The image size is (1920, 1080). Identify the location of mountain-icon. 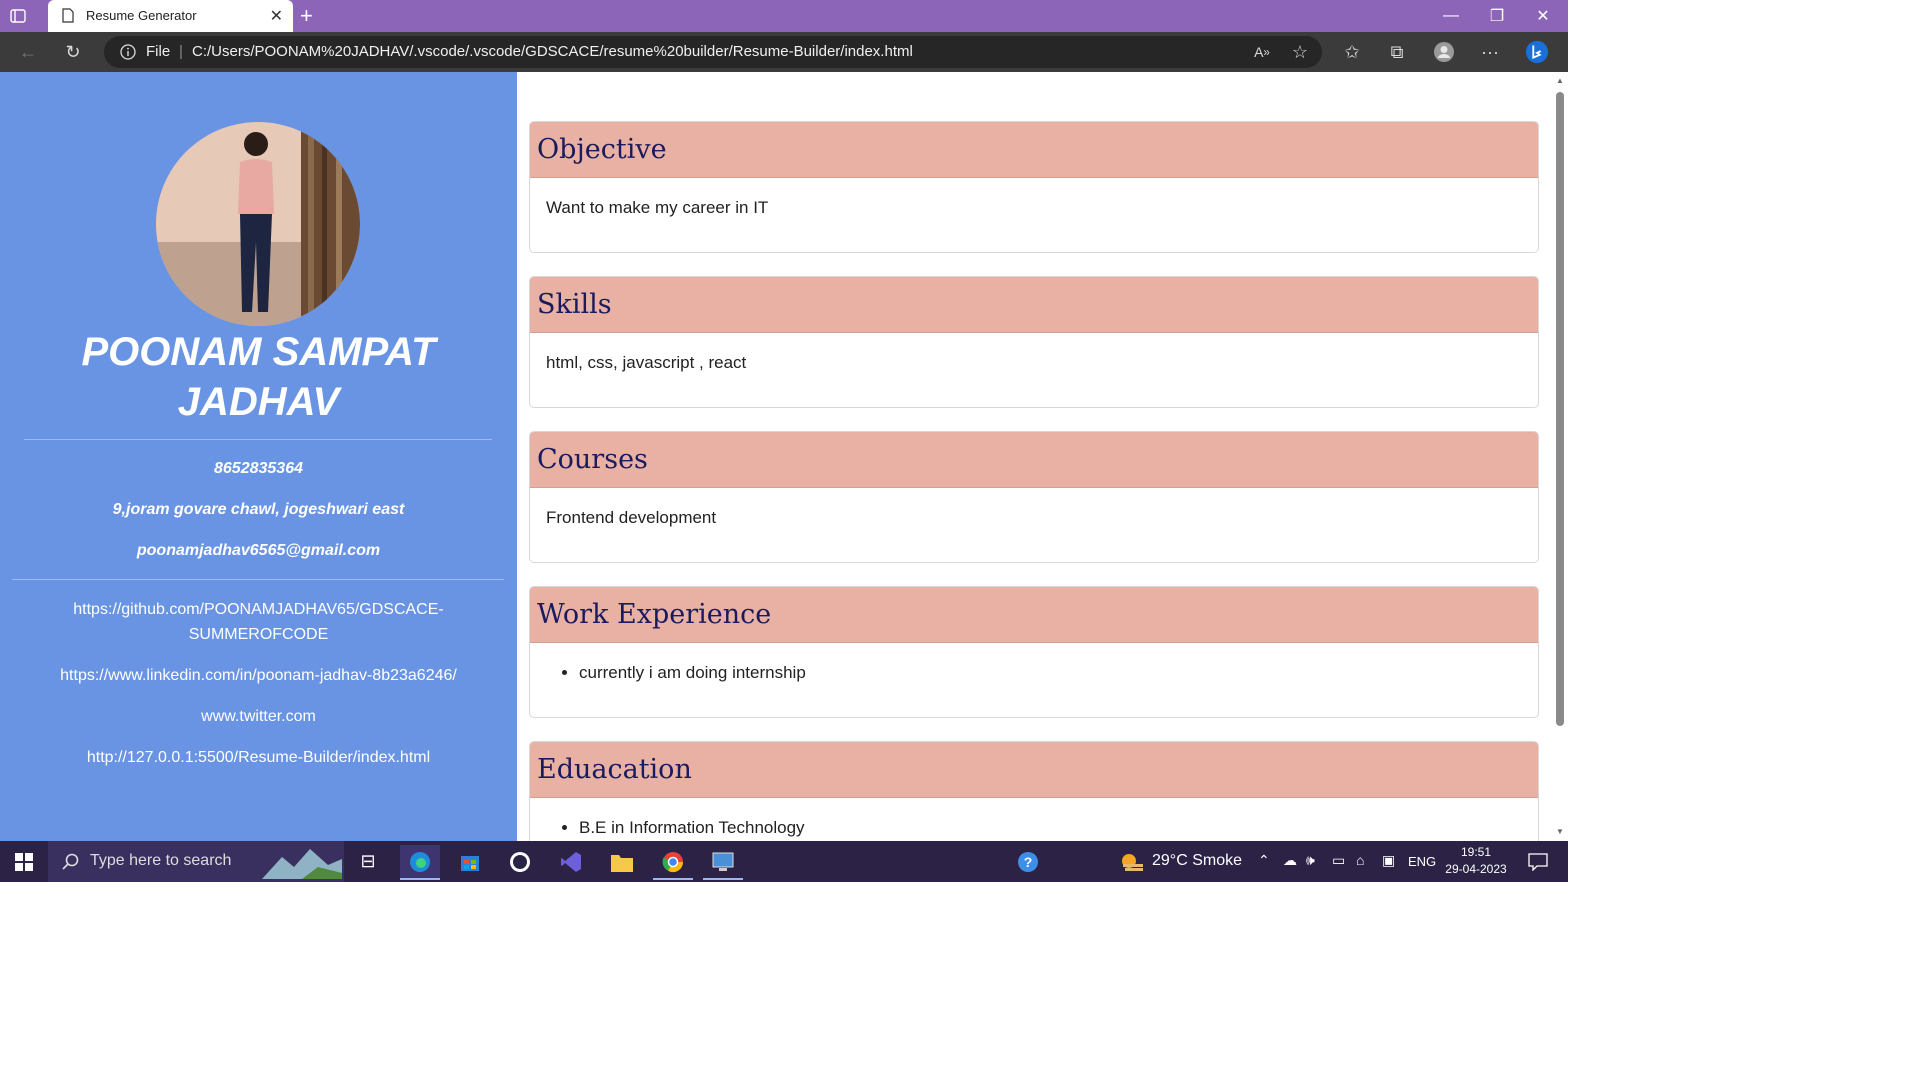
(302, 864).